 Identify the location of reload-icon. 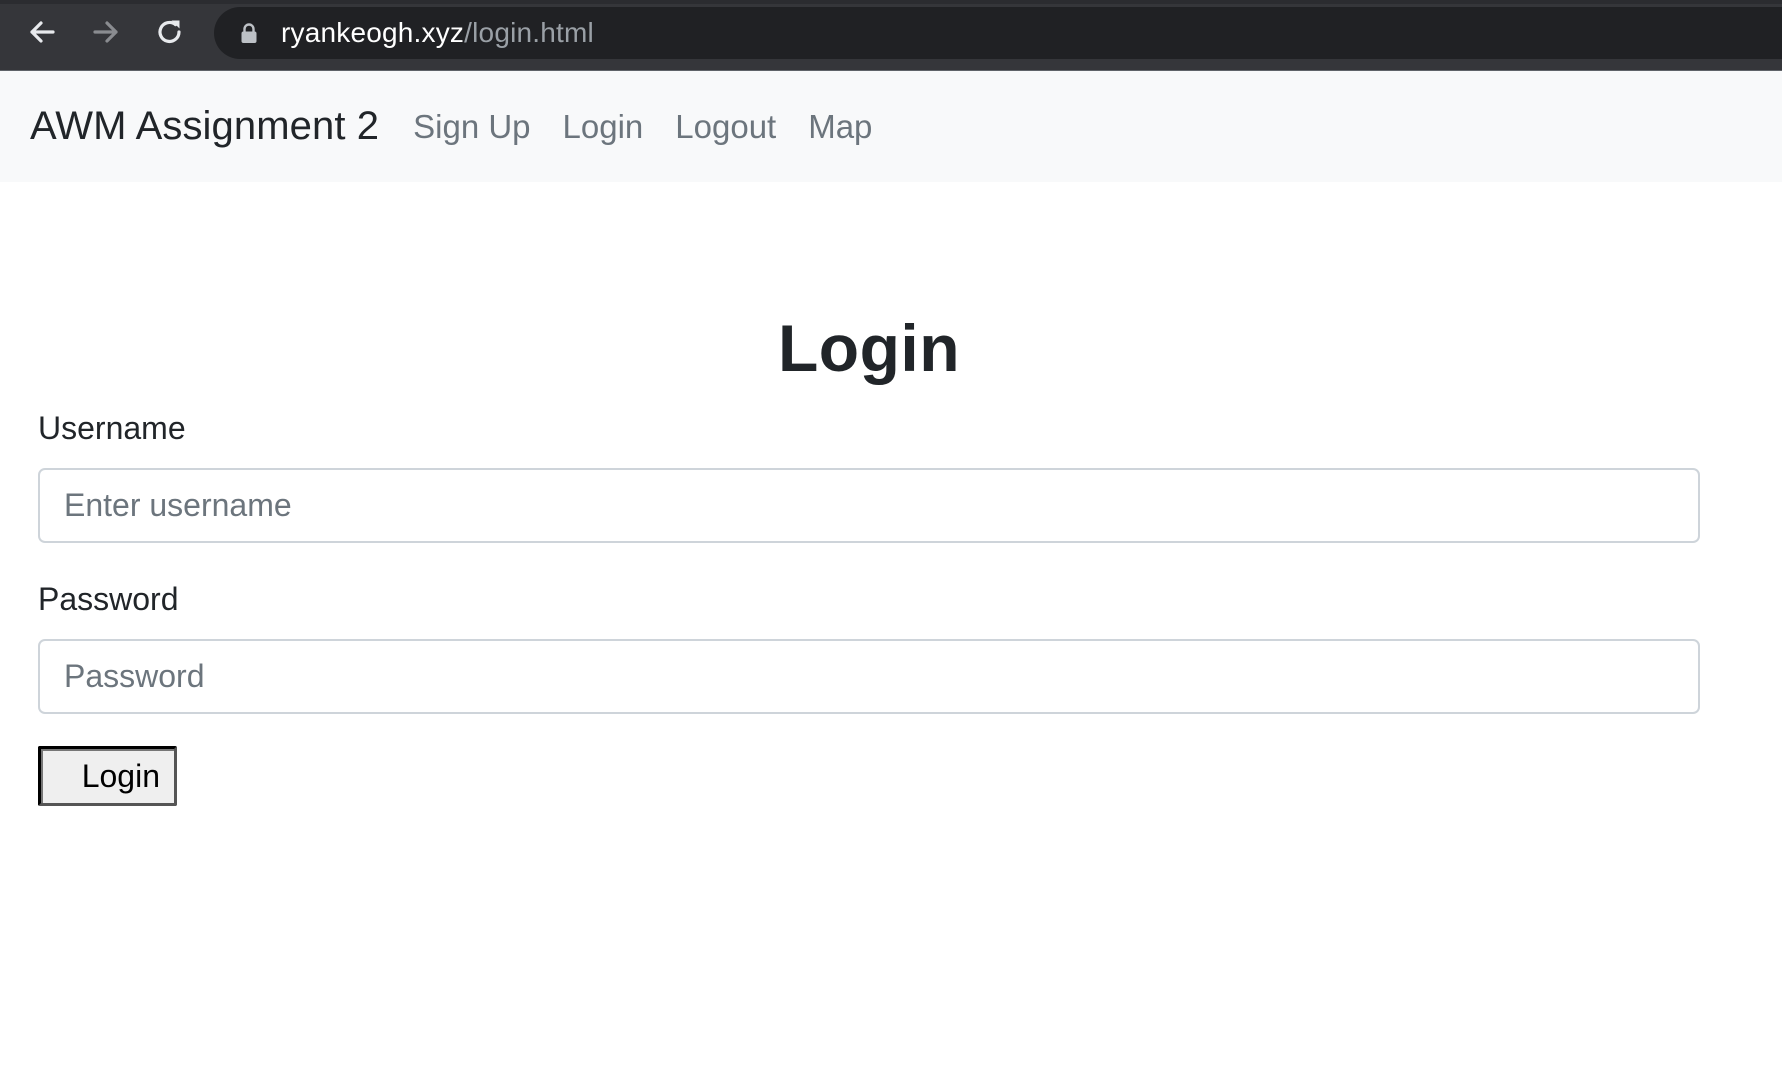
(170, 32).